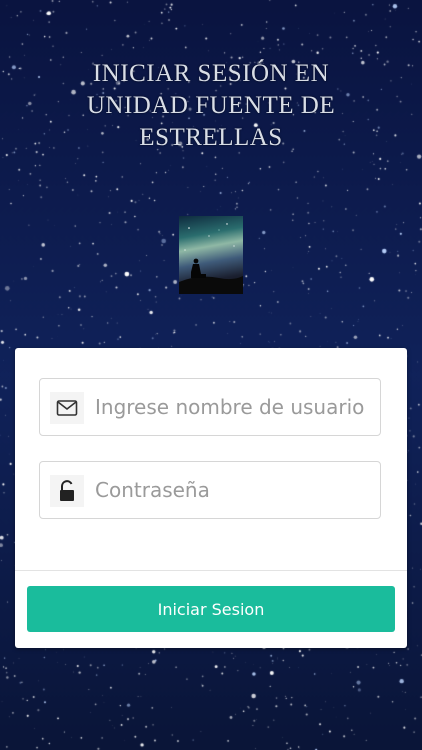  What do you see at coordinates (67, 408) in the screenshot?
I see `envelope-icon` at bounding box center [67, 408].